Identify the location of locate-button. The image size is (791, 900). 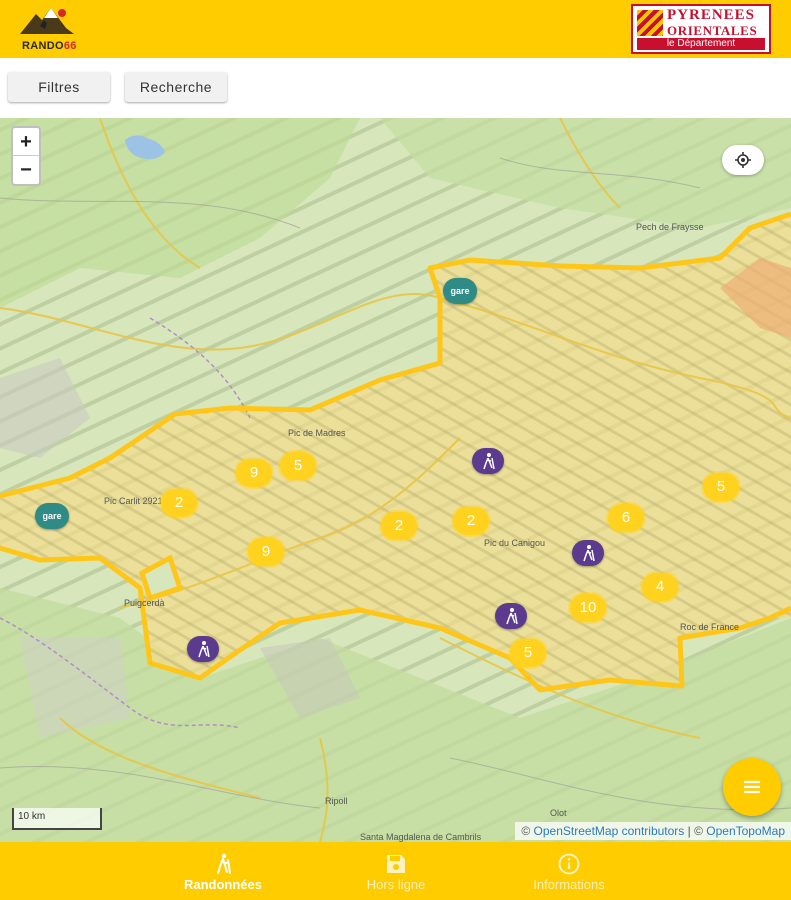
(743, 160).